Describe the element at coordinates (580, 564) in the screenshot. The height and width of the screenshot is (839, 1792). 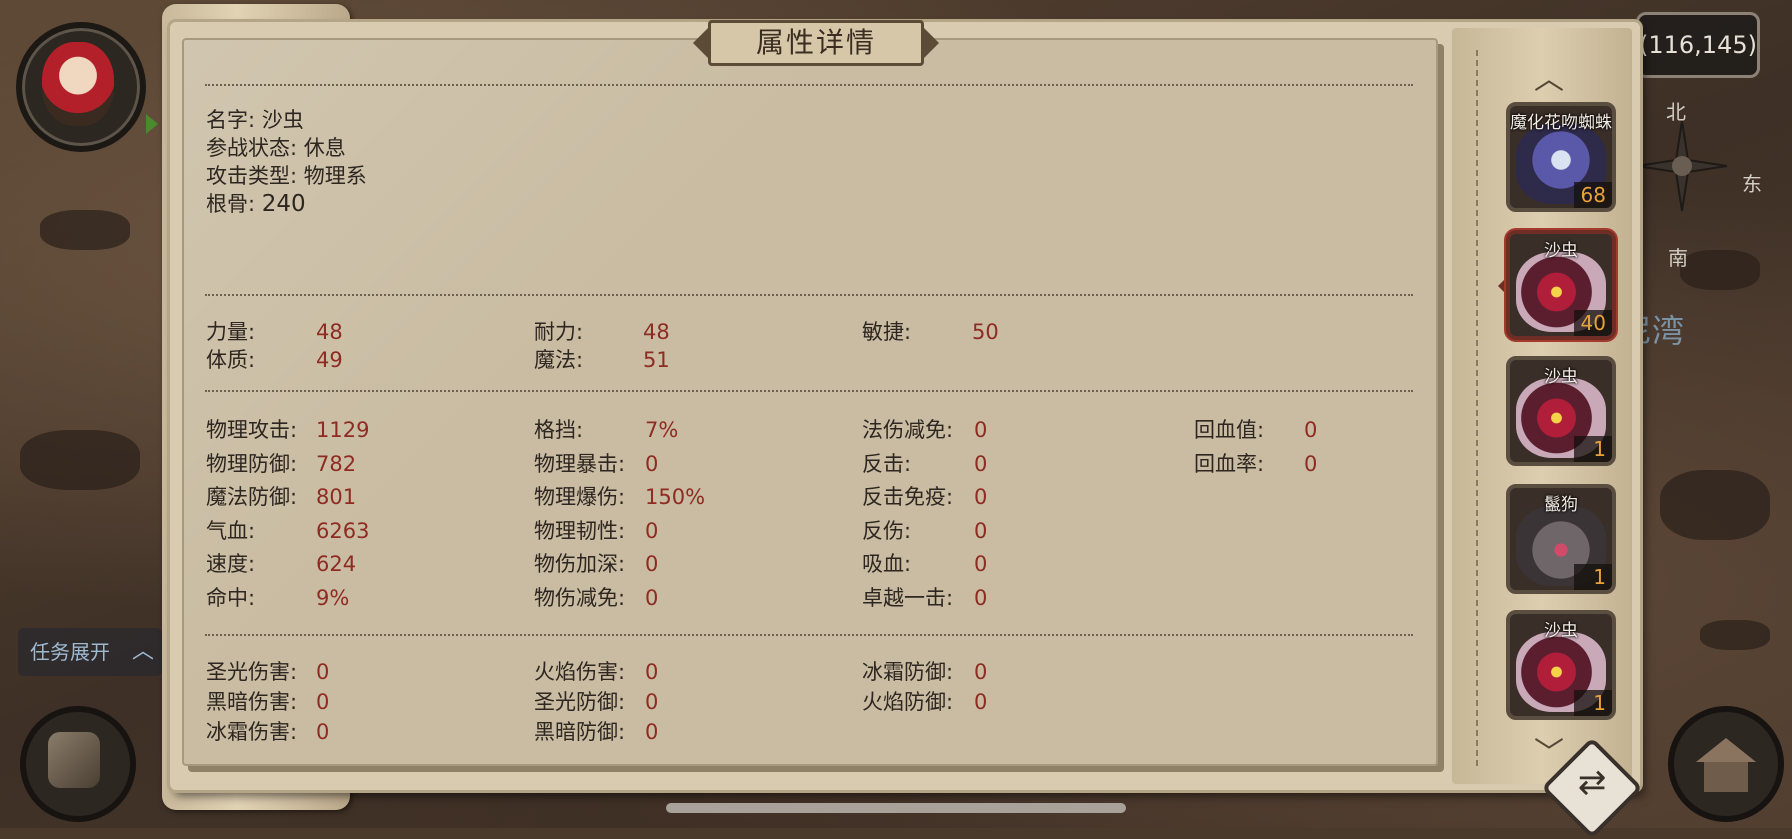
I see `stat-label: 物伤加深:` at that location.